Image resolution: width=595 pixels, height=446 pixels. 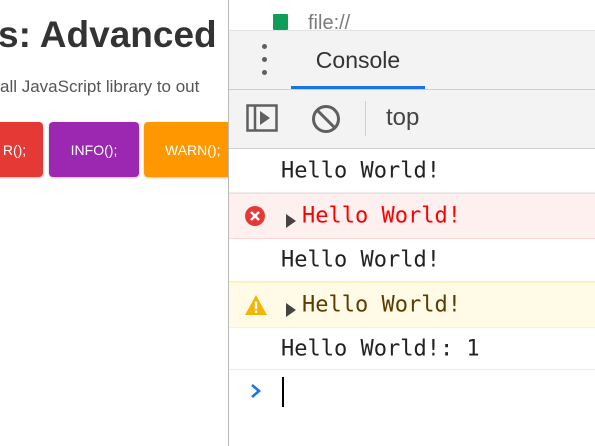 What do you see at coordinates (358, 60) in the screenshot?
I see `tab-console: Console` at bounding box center [358, 60].